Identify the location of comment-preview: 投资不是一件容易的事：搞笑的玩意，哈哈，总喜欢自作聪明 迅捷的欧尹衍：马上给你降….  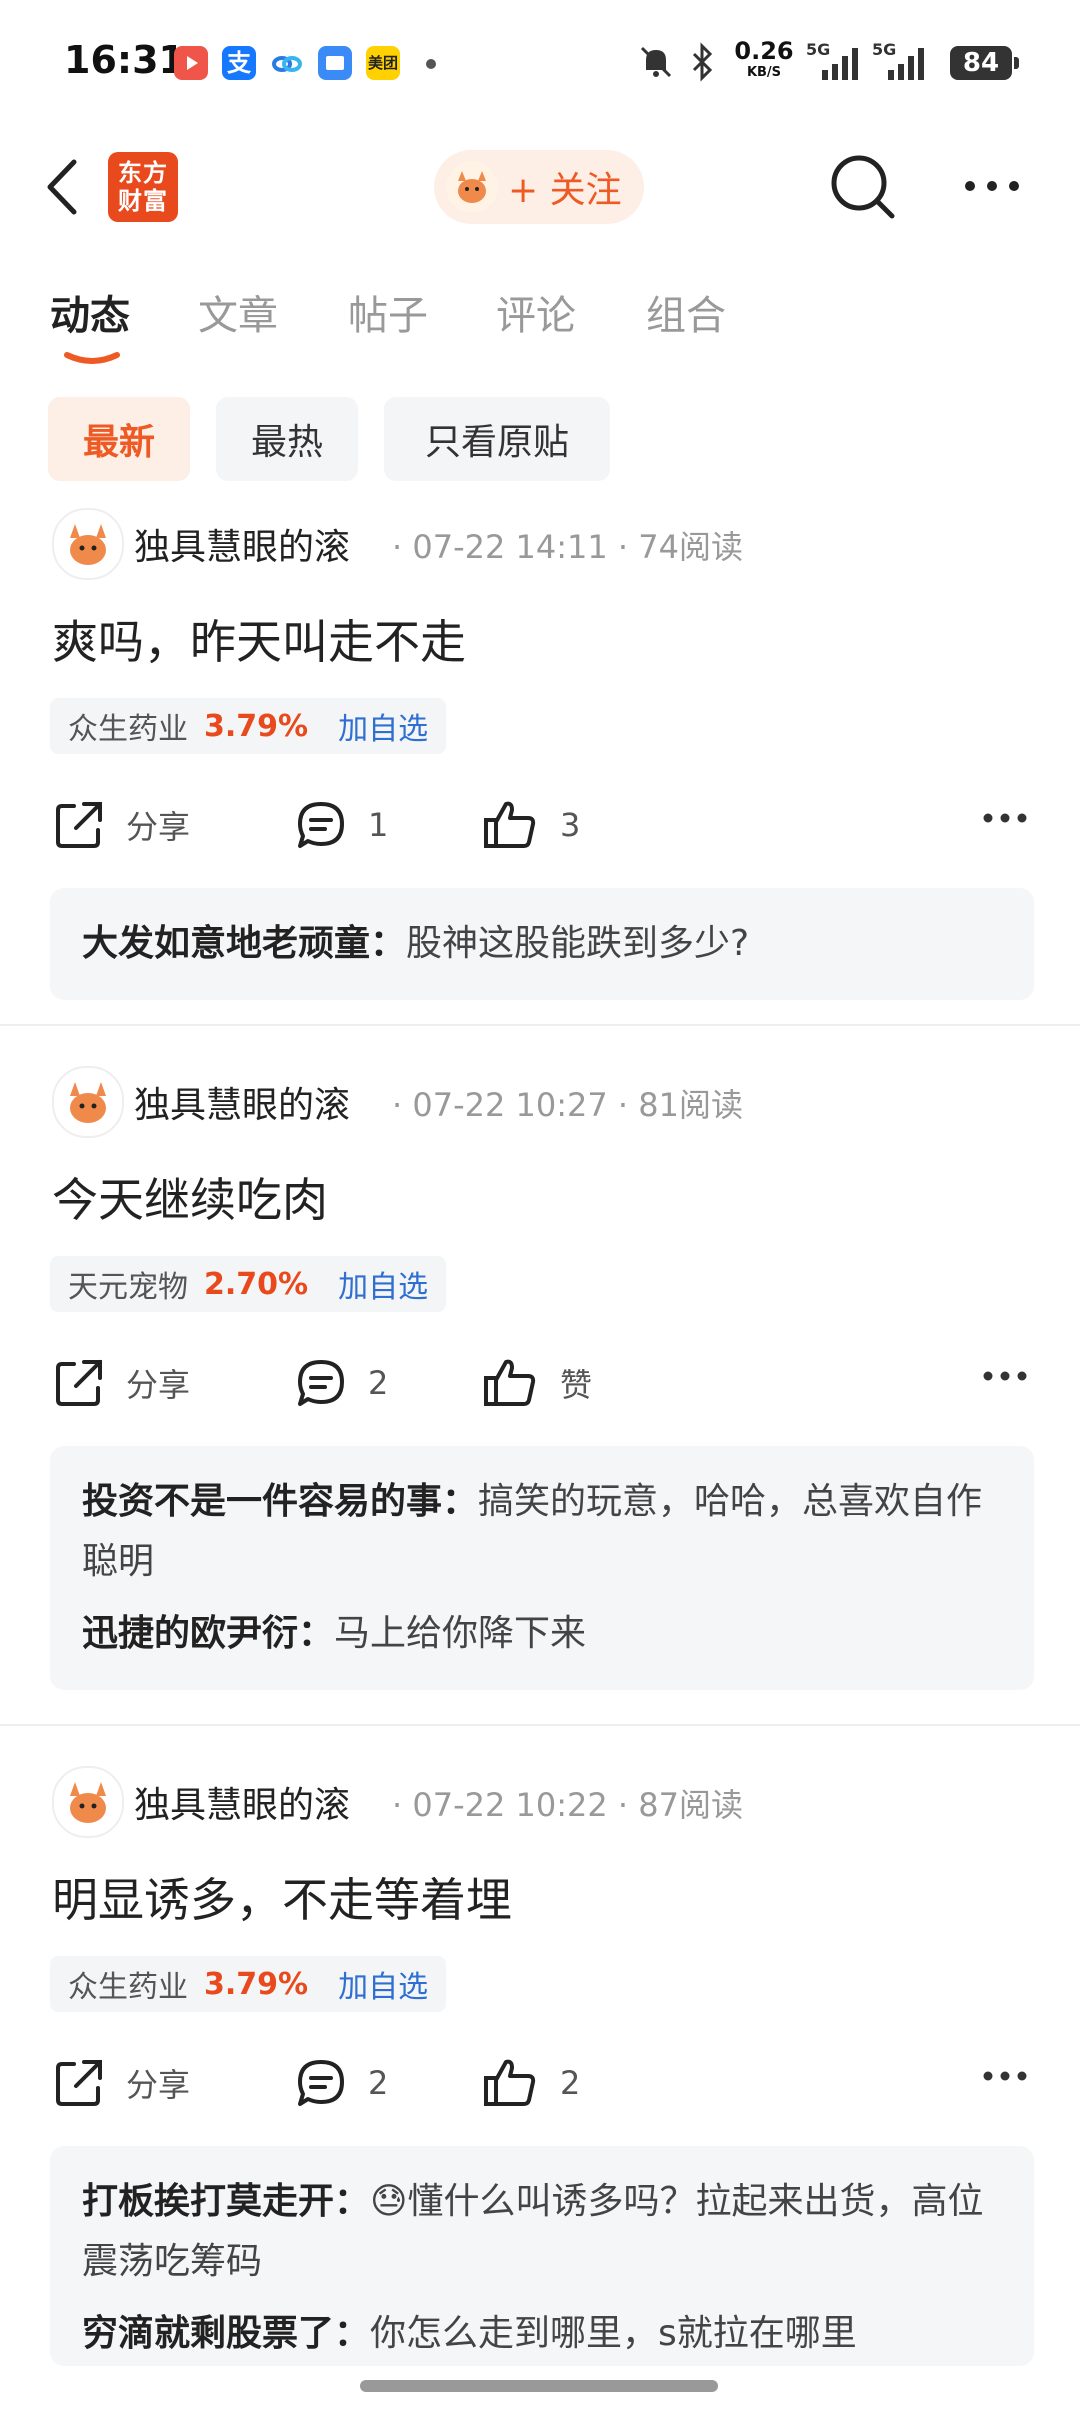
(542, 1568).